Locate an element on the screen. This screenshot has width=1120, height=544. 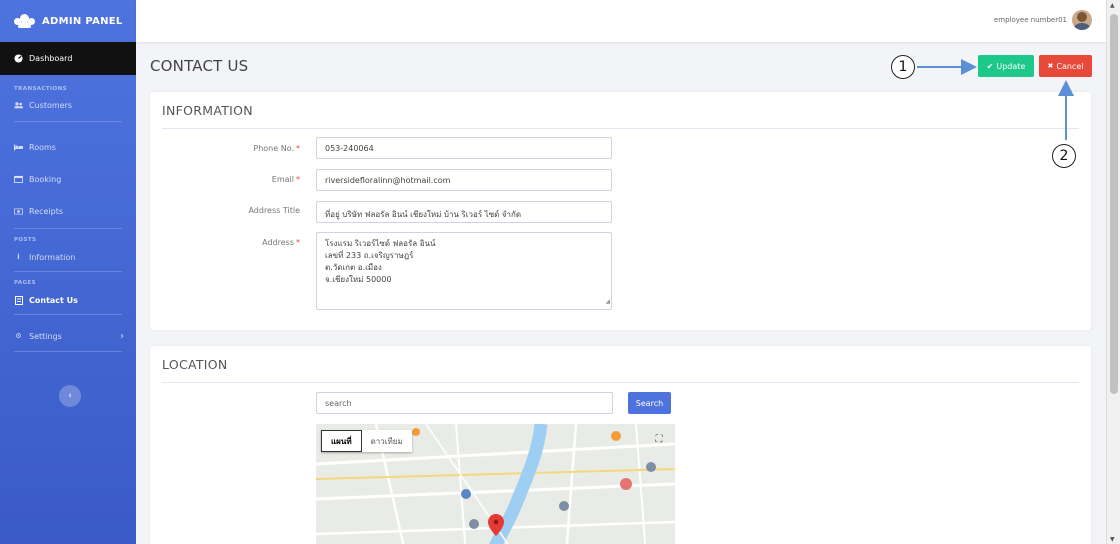
page-scrollbar: ▲ ▼ is located at coordinates (1113, 272).